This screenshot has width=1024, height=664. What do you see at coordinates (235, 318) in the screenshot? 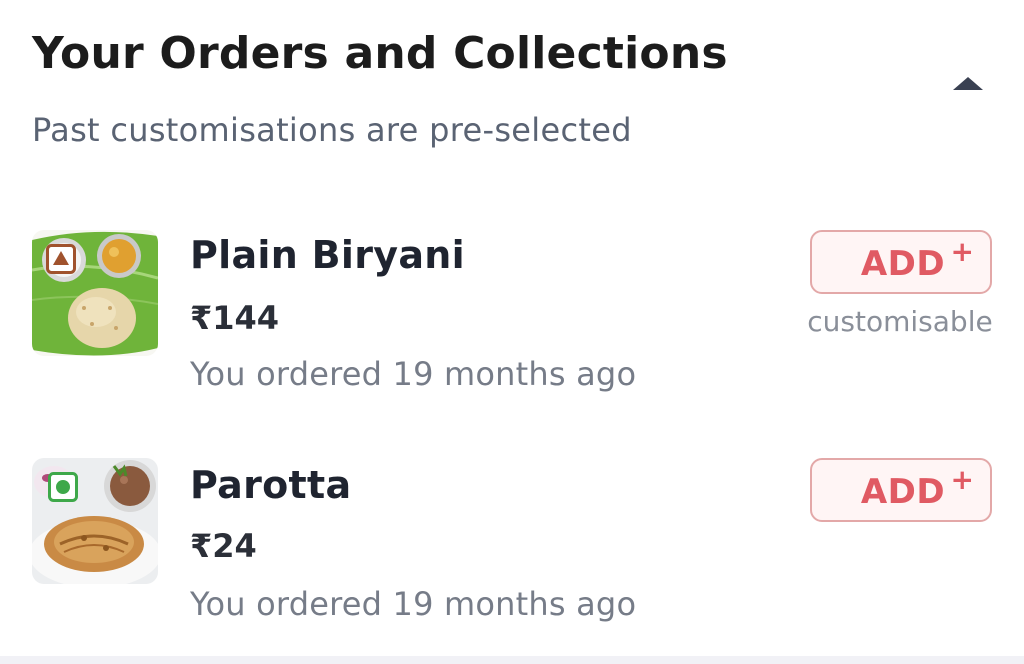
I see `item-price: ₹144` at bounding box center [235, 318].